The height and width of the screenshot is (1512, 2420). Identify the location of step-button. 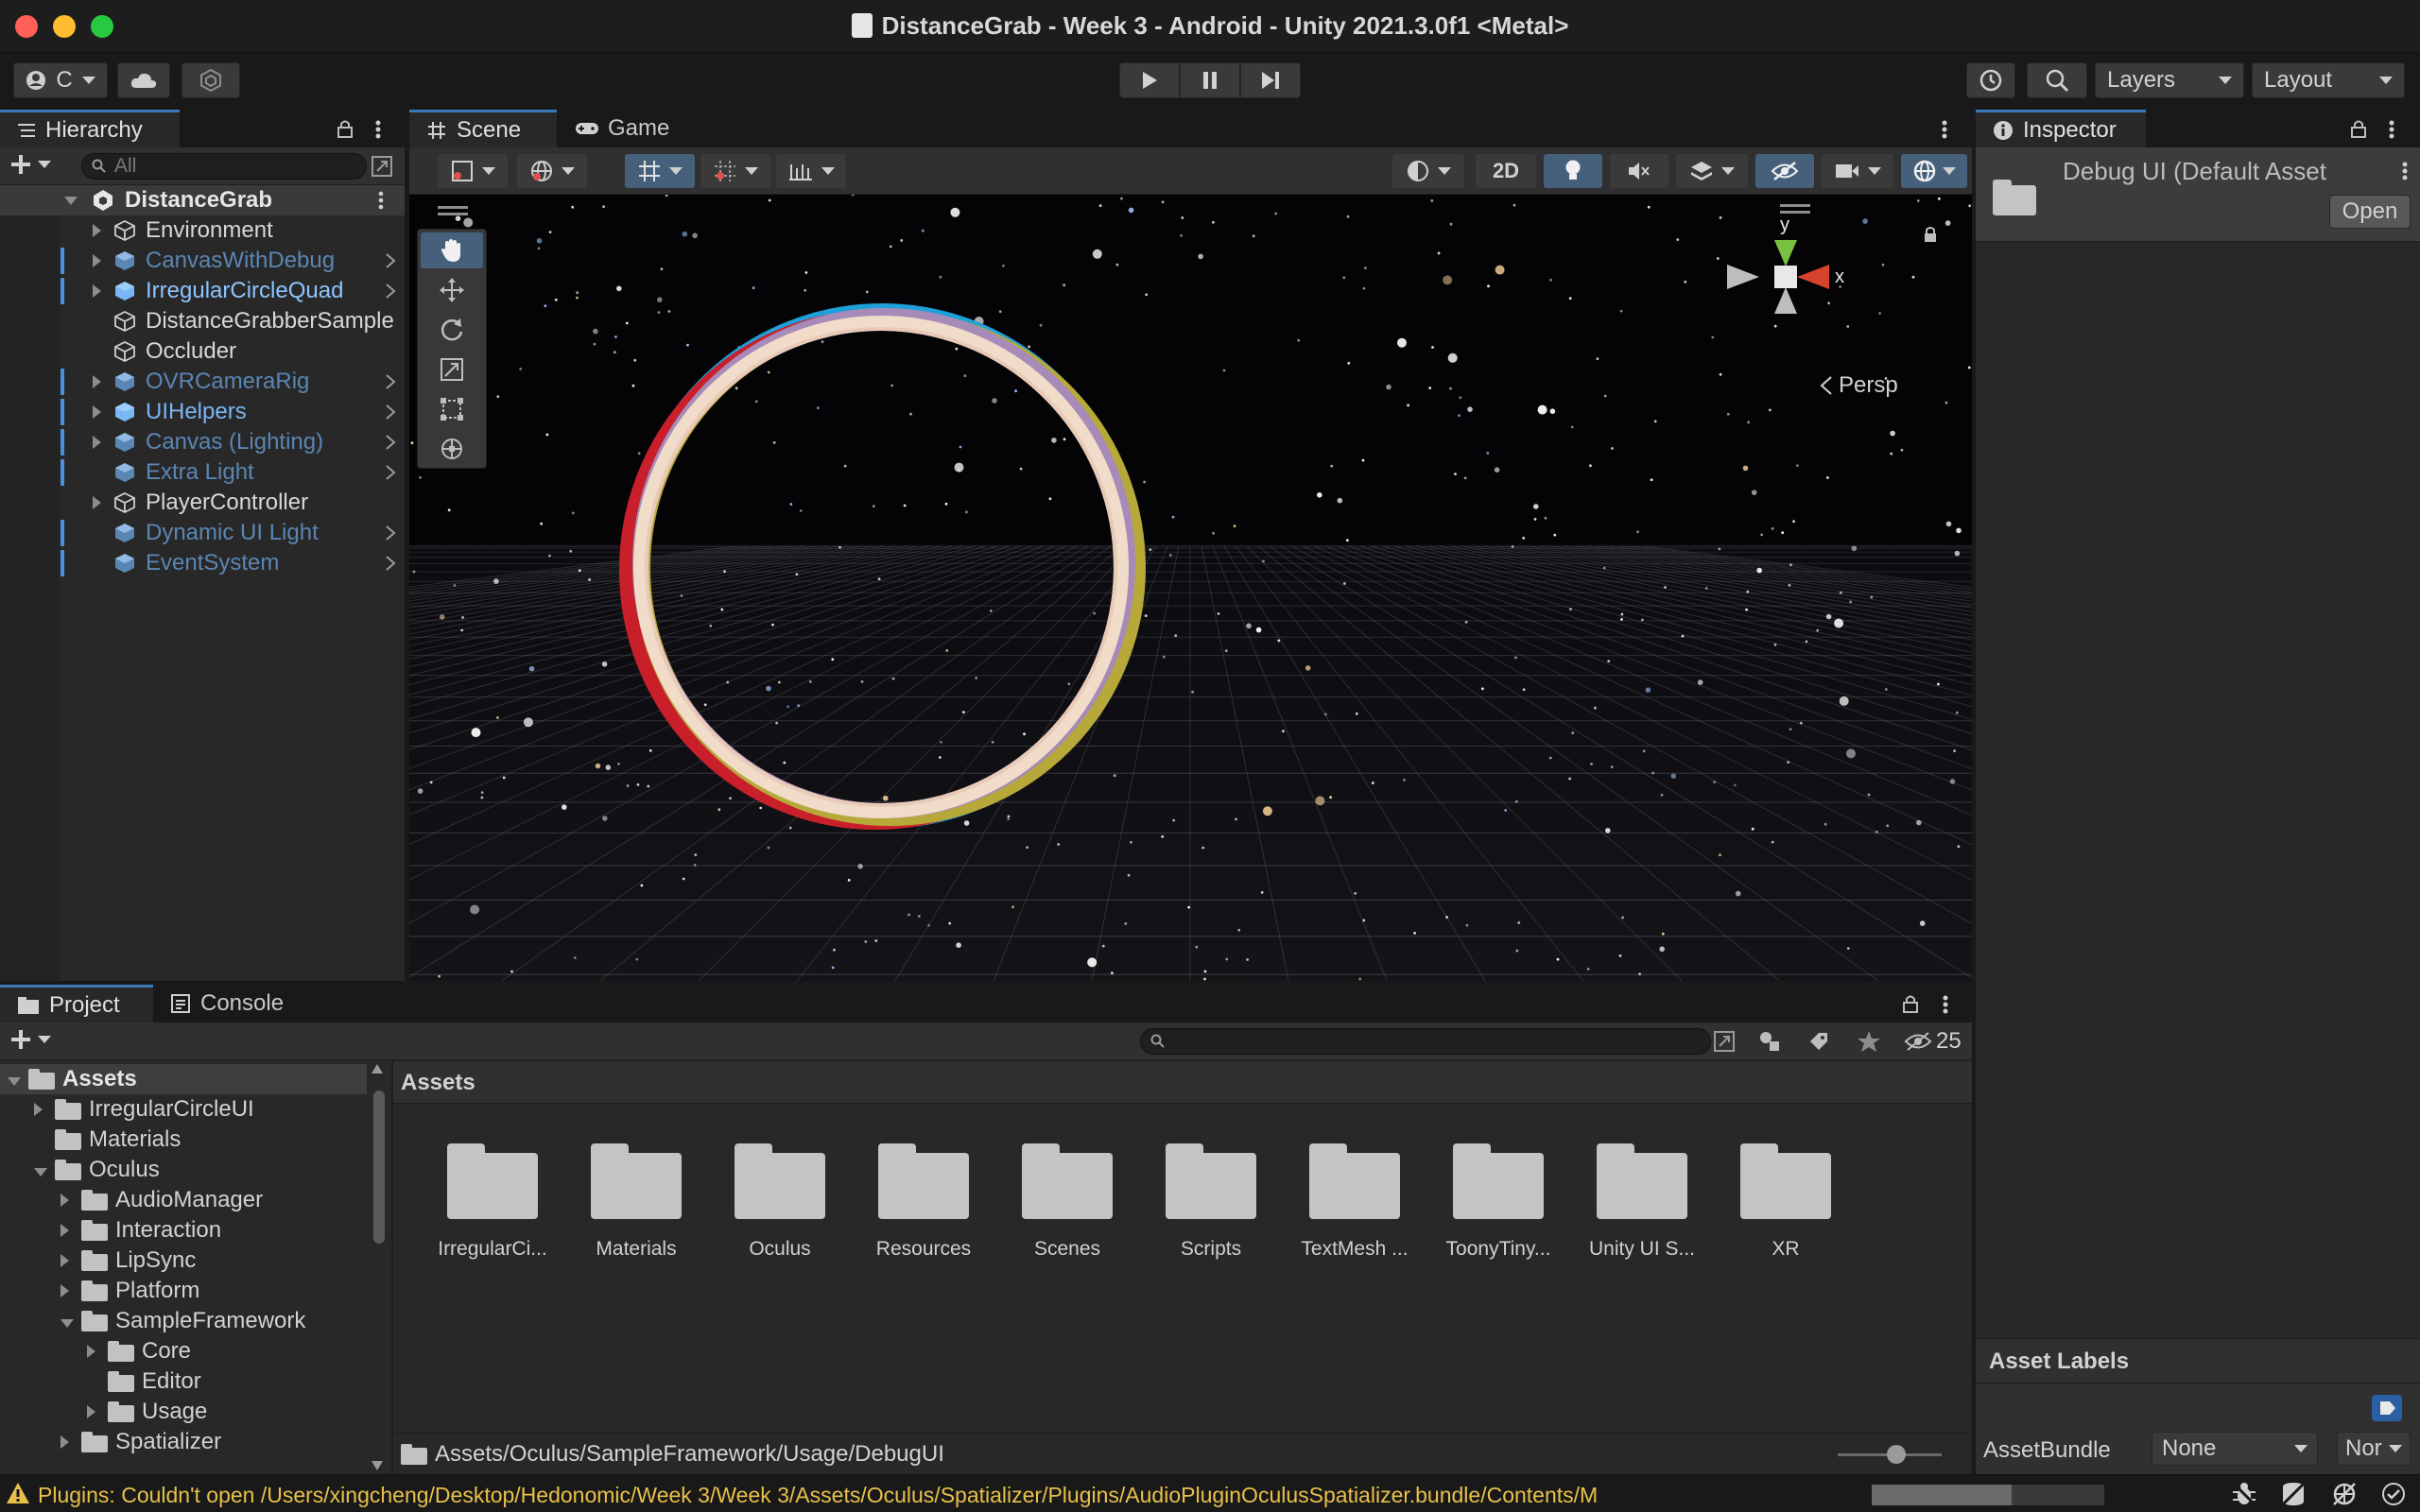
(1270, 80).